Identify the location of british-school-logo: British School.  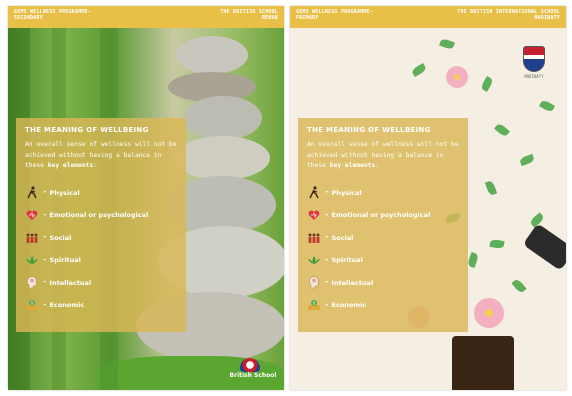
(253, 372).